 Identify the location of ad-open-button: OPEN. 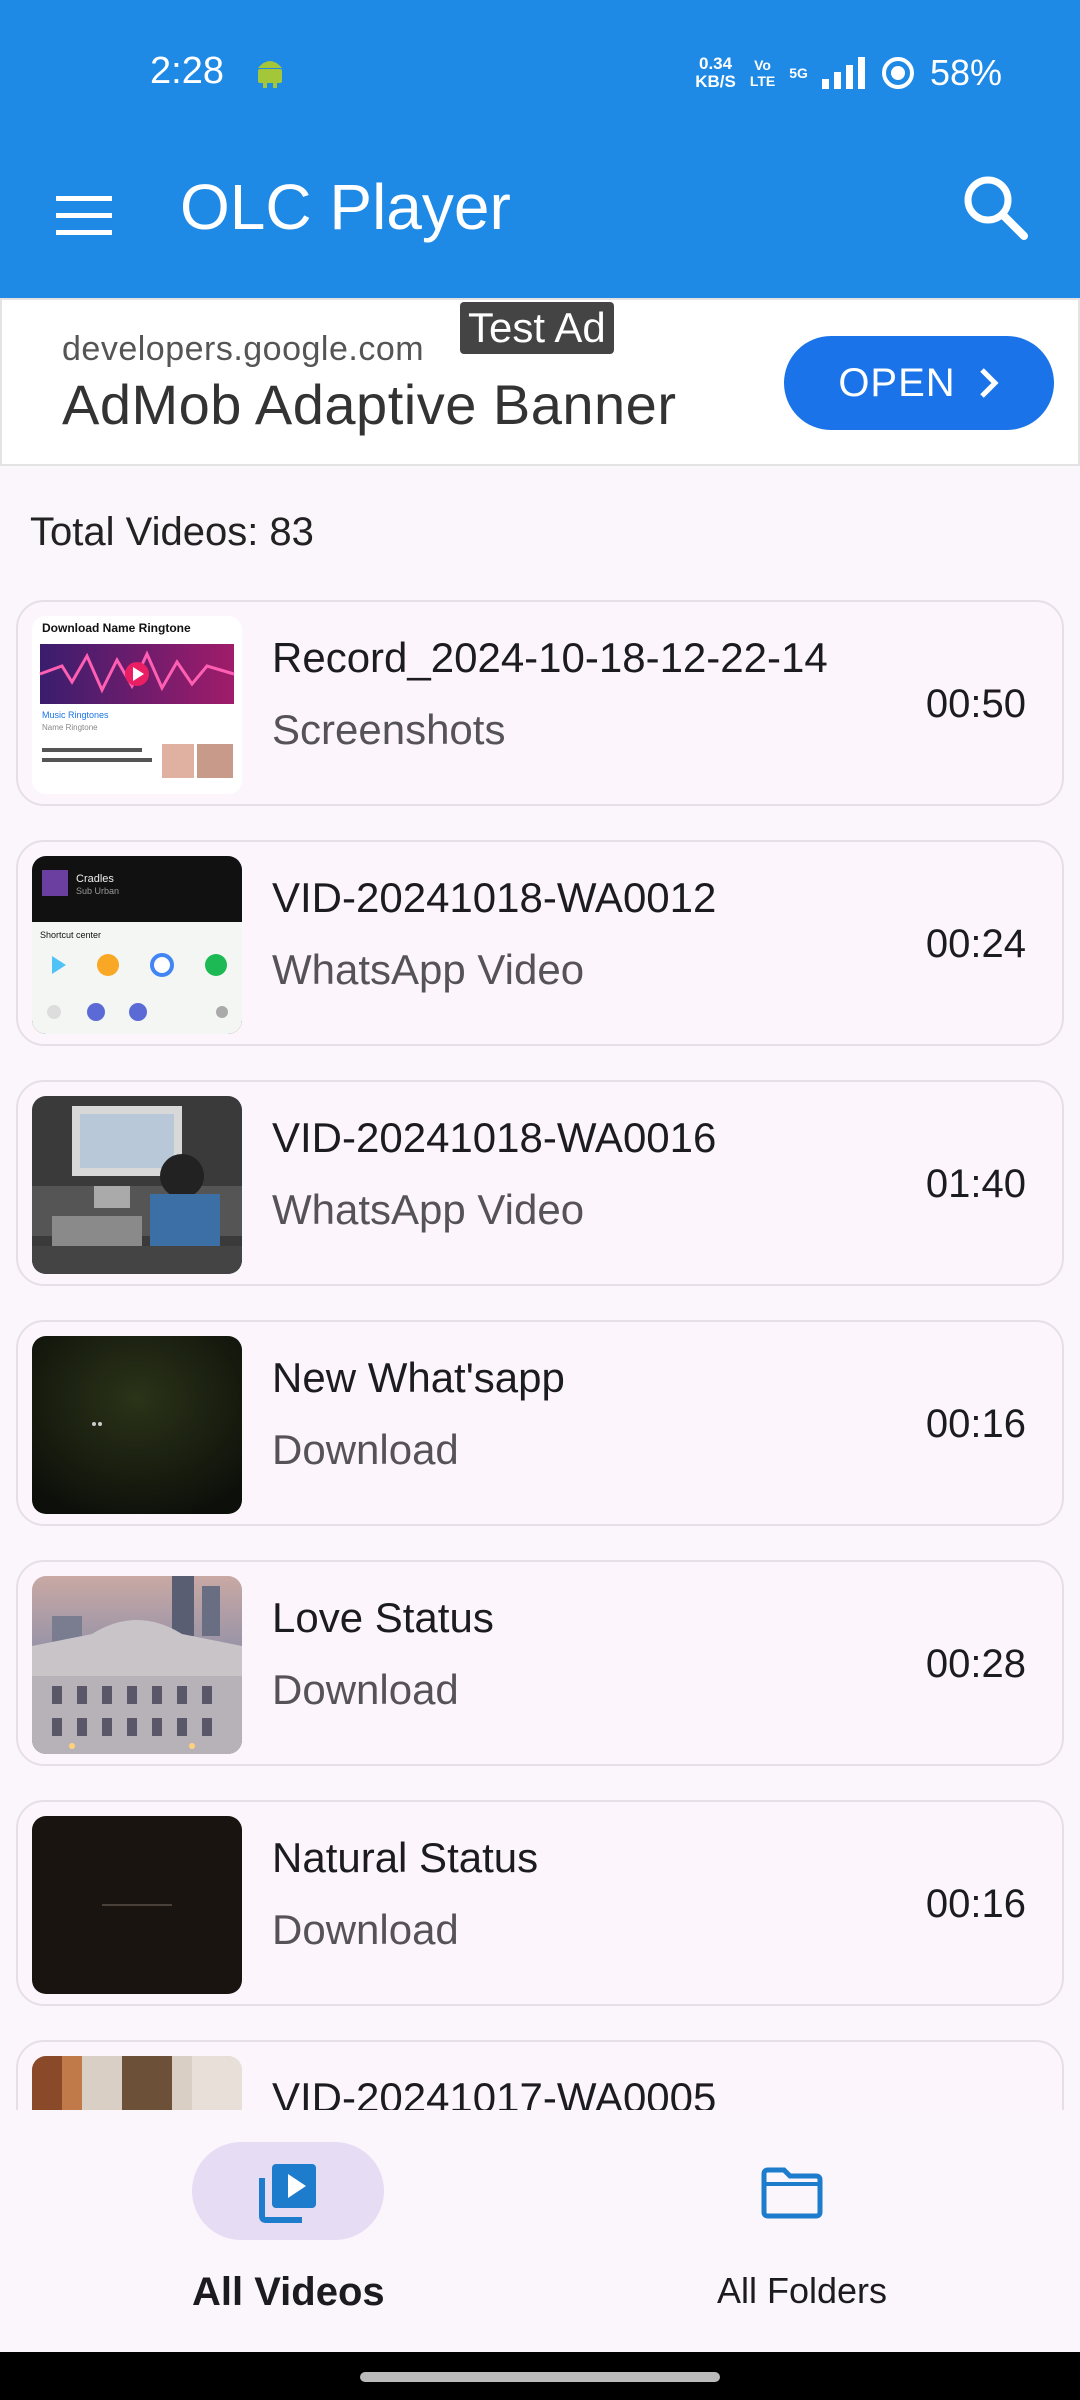
(919, 383).